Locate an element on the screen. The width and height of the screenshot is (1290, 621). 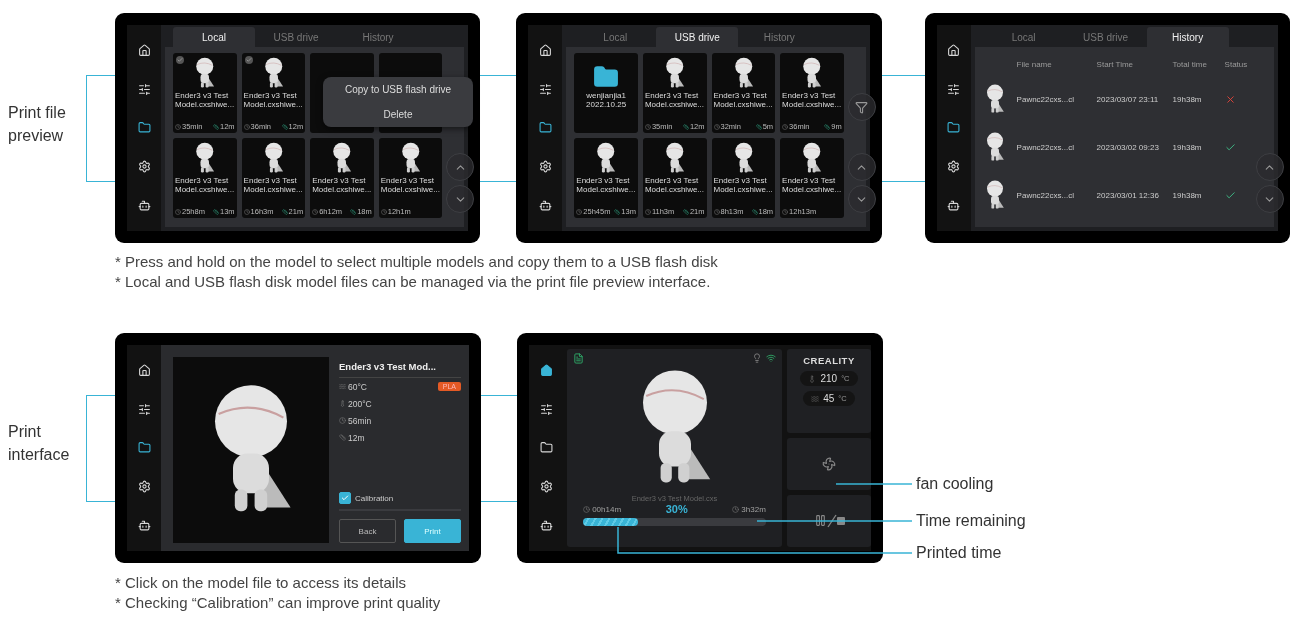
note-text: * Press and hold on the model to select multiple models and copy them to a USB flash disk is located at coordinates (417, 262).